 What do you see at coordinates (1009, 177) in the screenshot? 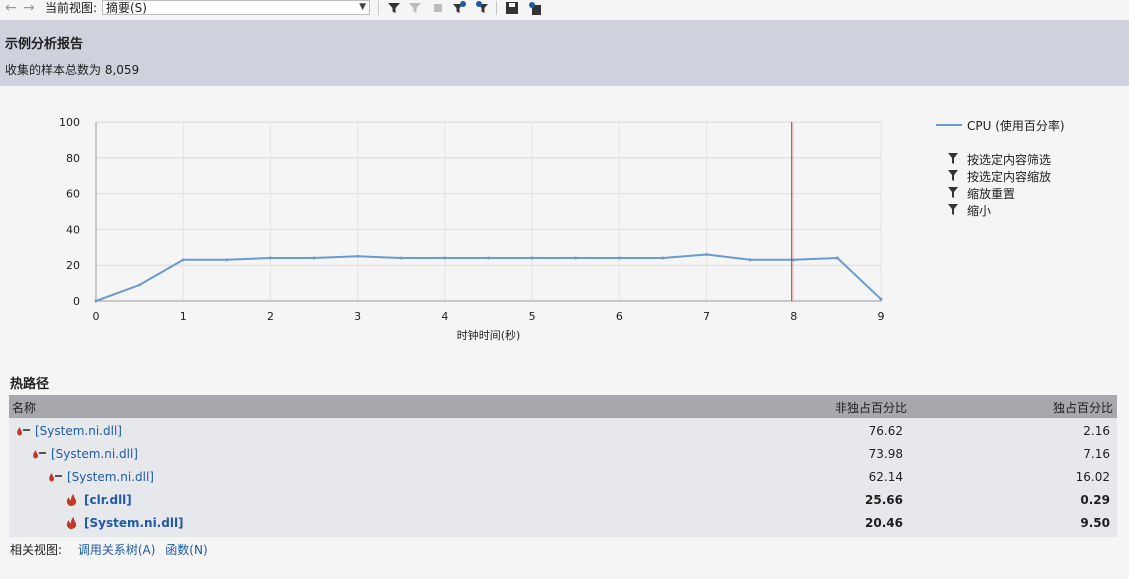
I see `zoom-to-selection-label: 按选定内容缩放` at bounding box center [1009, 177].